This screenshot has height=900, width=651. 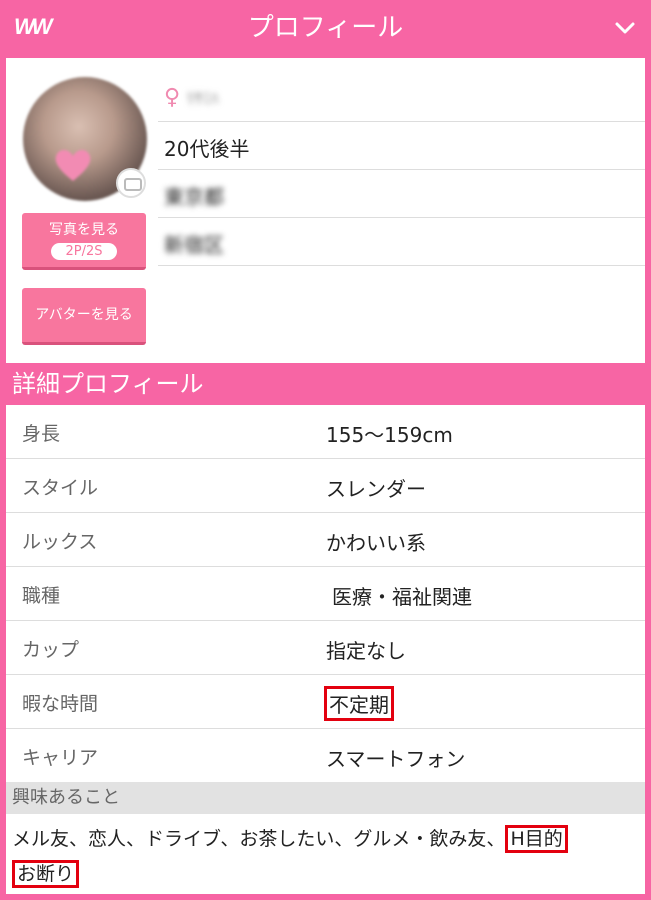 What do you see at coordinates (131, 183) in the screenshot?
I see `camera-icon` at bounding box center [131, 183].